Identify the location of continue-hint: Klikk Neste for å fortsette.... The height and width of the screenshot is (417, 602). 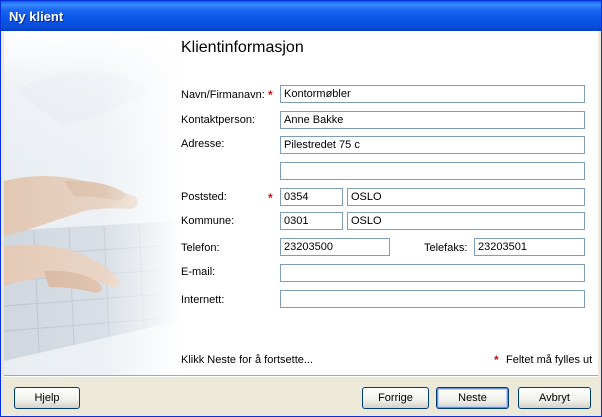
(247, 360).